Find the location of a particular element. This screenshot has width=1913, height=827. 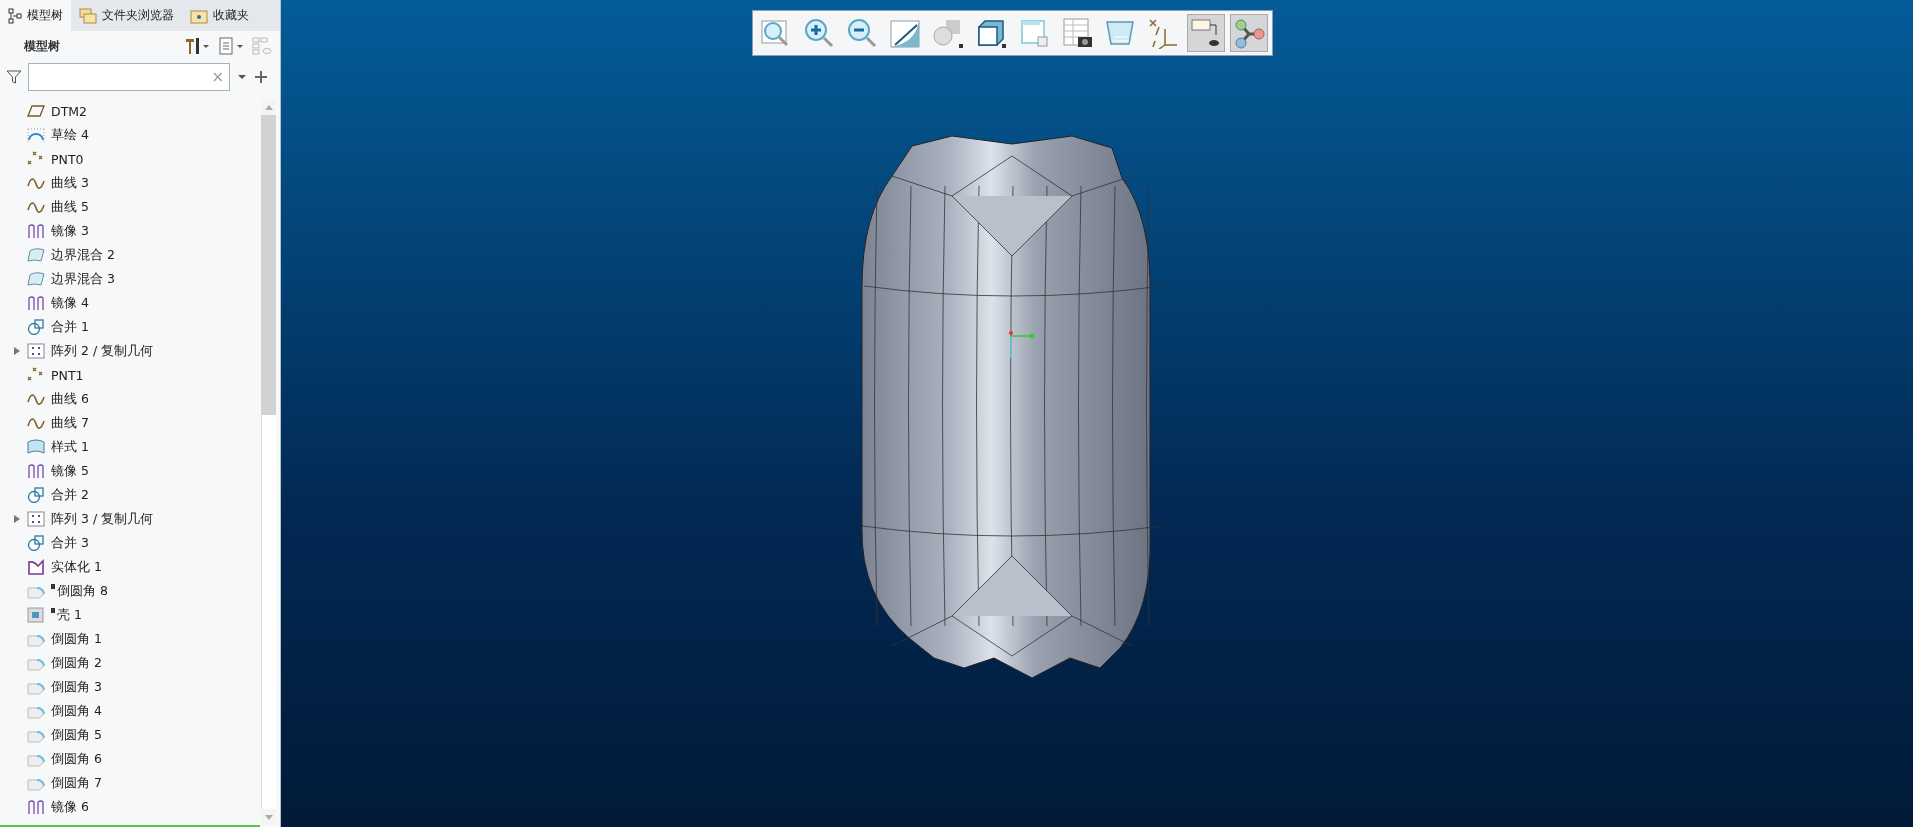

tree-item: 草绘 4 is located at coordinates (130, 135).